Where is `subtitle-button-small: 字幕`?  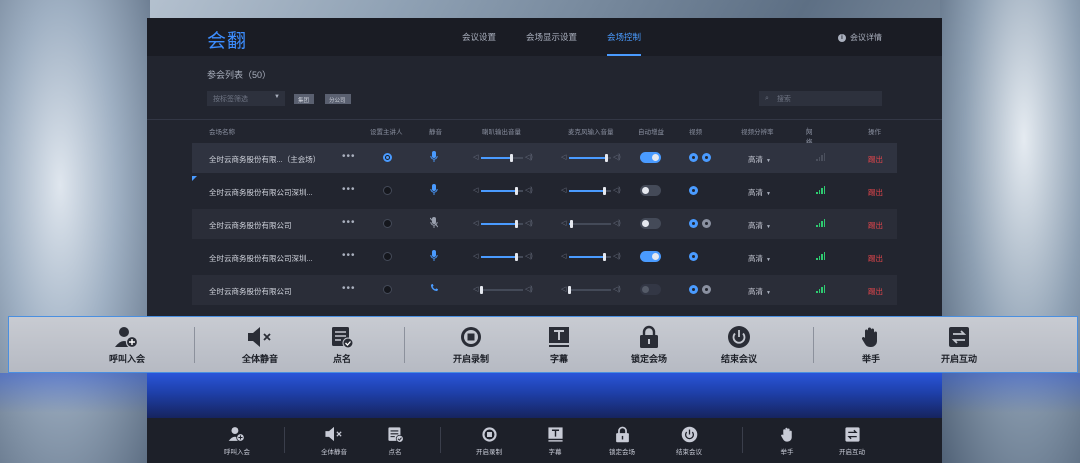
subtitle-button-small: 字幕 is located at coordinates (555, 440).